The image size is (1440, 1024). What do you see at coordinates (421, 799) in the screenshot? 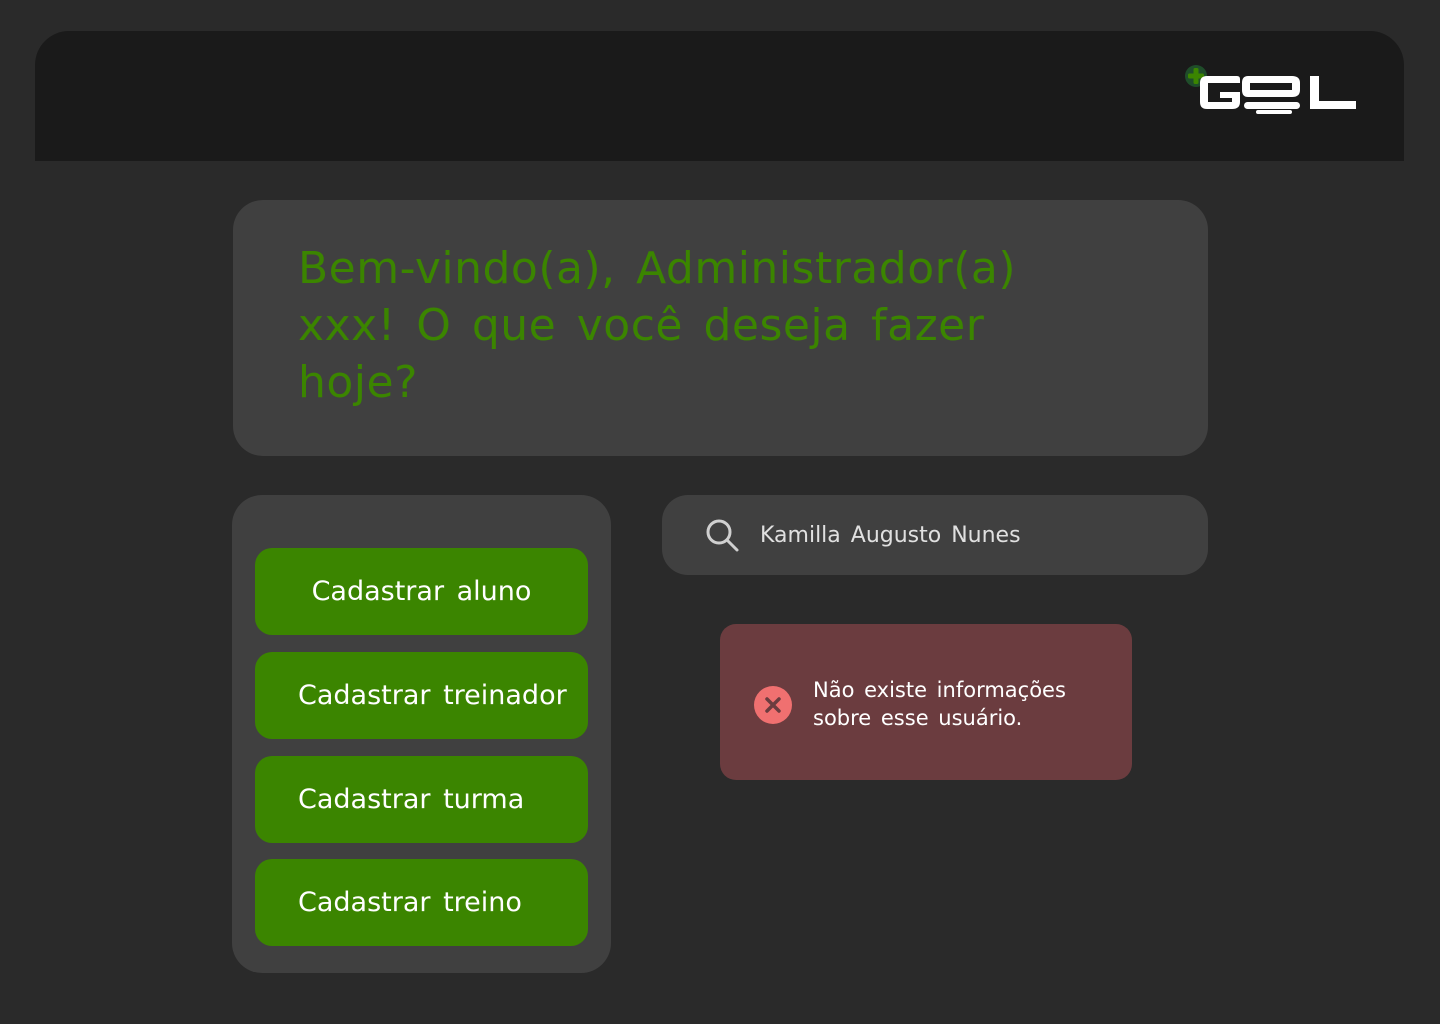
I see `register-class-button: Cadastrar turma` at bounding box center [421, 799].